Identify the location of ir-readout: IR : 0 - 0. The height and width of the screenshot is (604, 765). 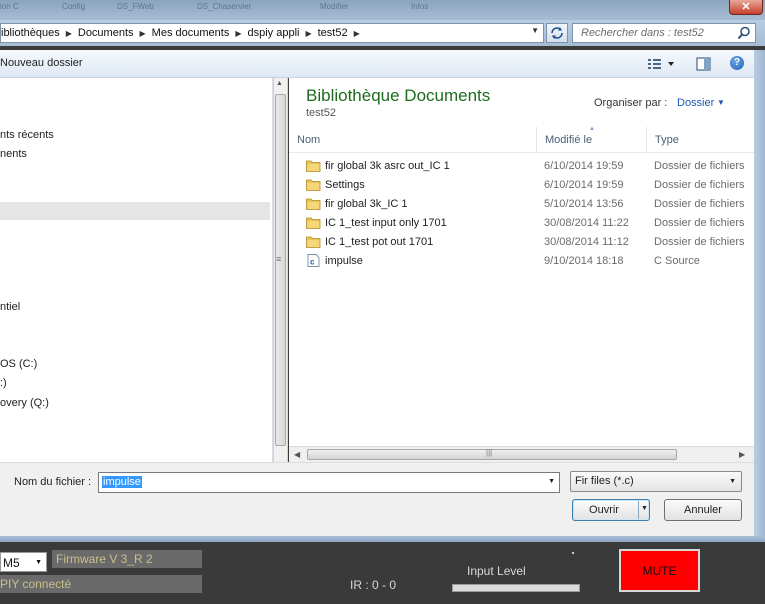
(373, 585).